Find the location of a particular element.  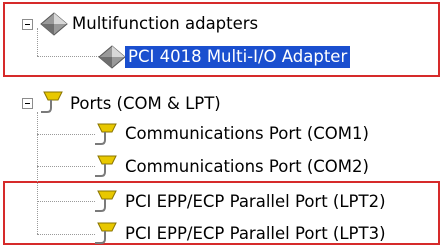

tree-node-lpt3: PCI EPP/ECP Parallel Port (LPT3) is located at coordinates (255, 234).